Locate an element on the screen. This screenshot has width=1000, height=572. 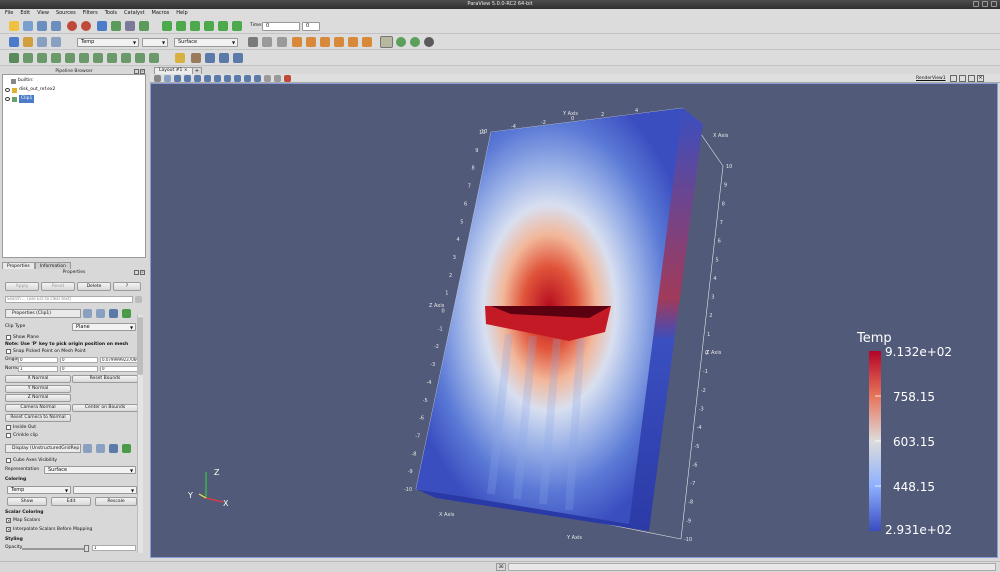
edit-colormap-button: Edit is located at coordinates (71, 501).